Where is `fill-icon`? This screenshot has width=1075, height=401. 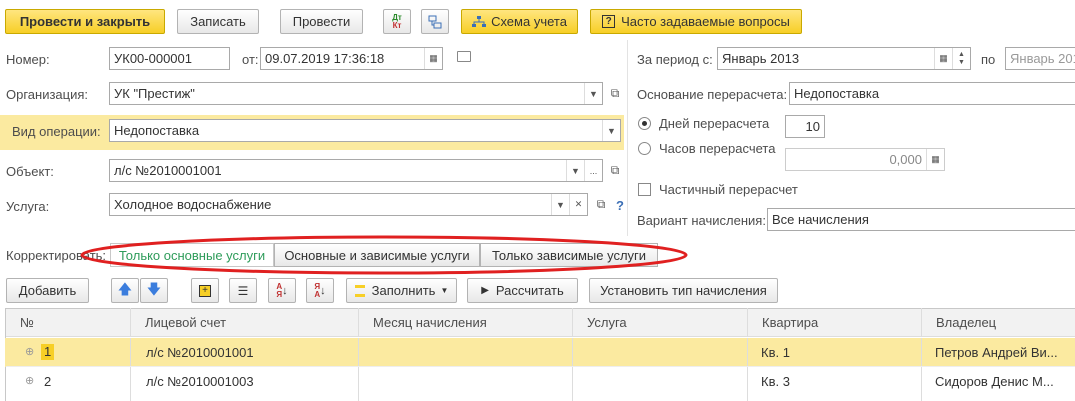 fill-icon is located at coordinates (359, 290).